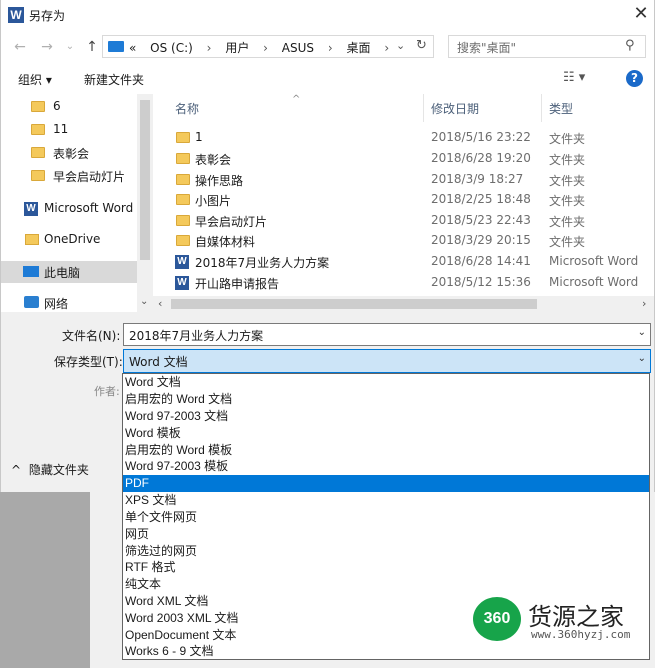 This screenshot has width=655, height=668. I want to click on breadcrumb-item: OS (C:), so click(171, 48).